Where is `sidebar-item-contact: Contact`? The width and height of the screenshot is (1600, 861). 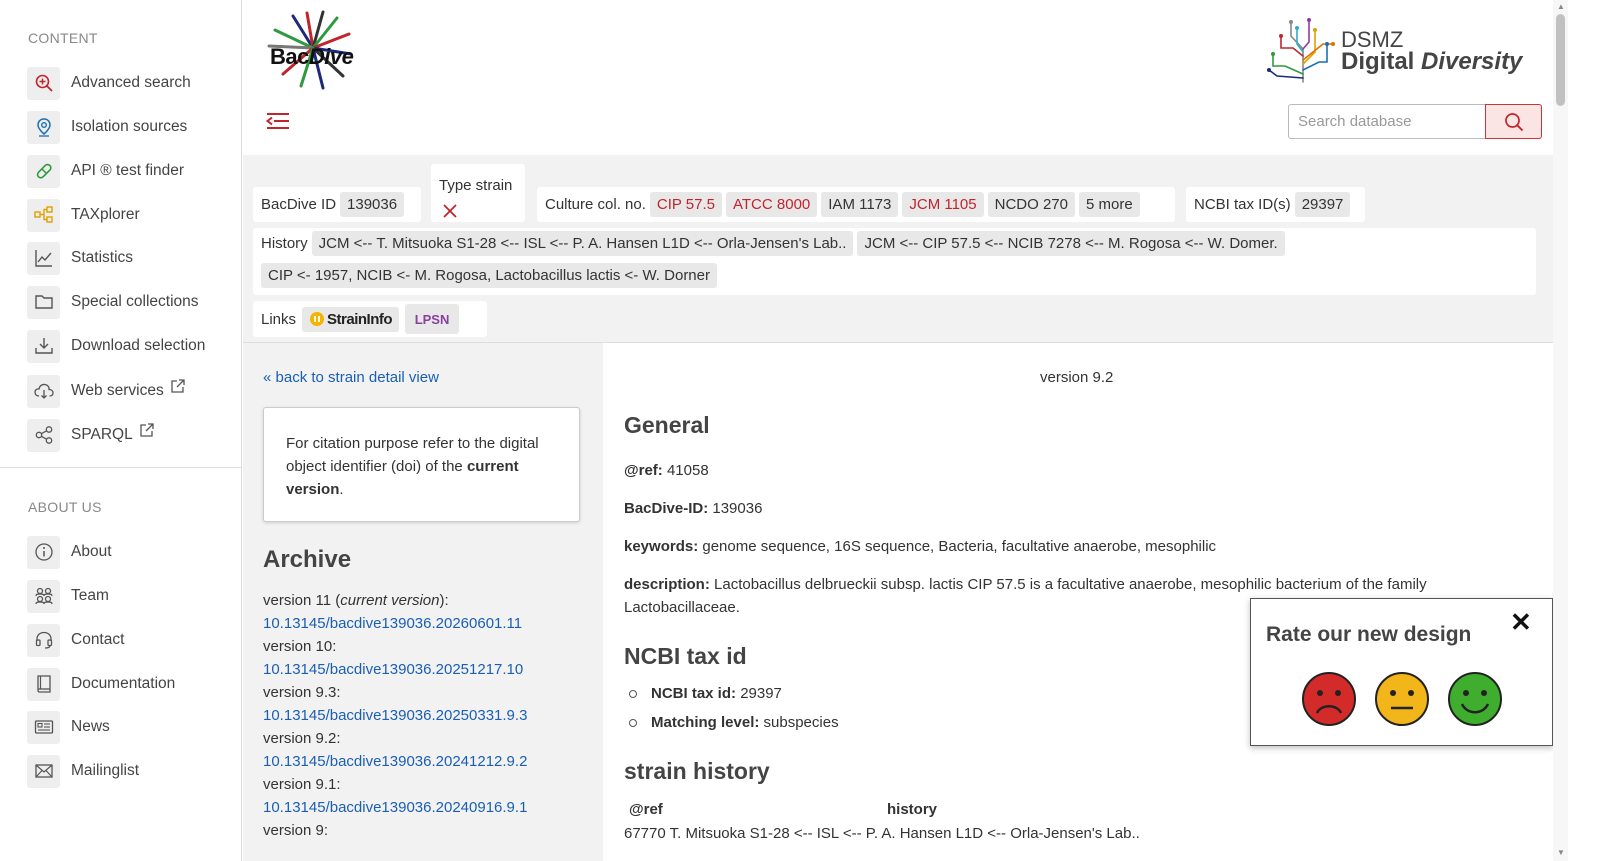
sidebar-item-contact: Contact is located at coordinates (132, 640).